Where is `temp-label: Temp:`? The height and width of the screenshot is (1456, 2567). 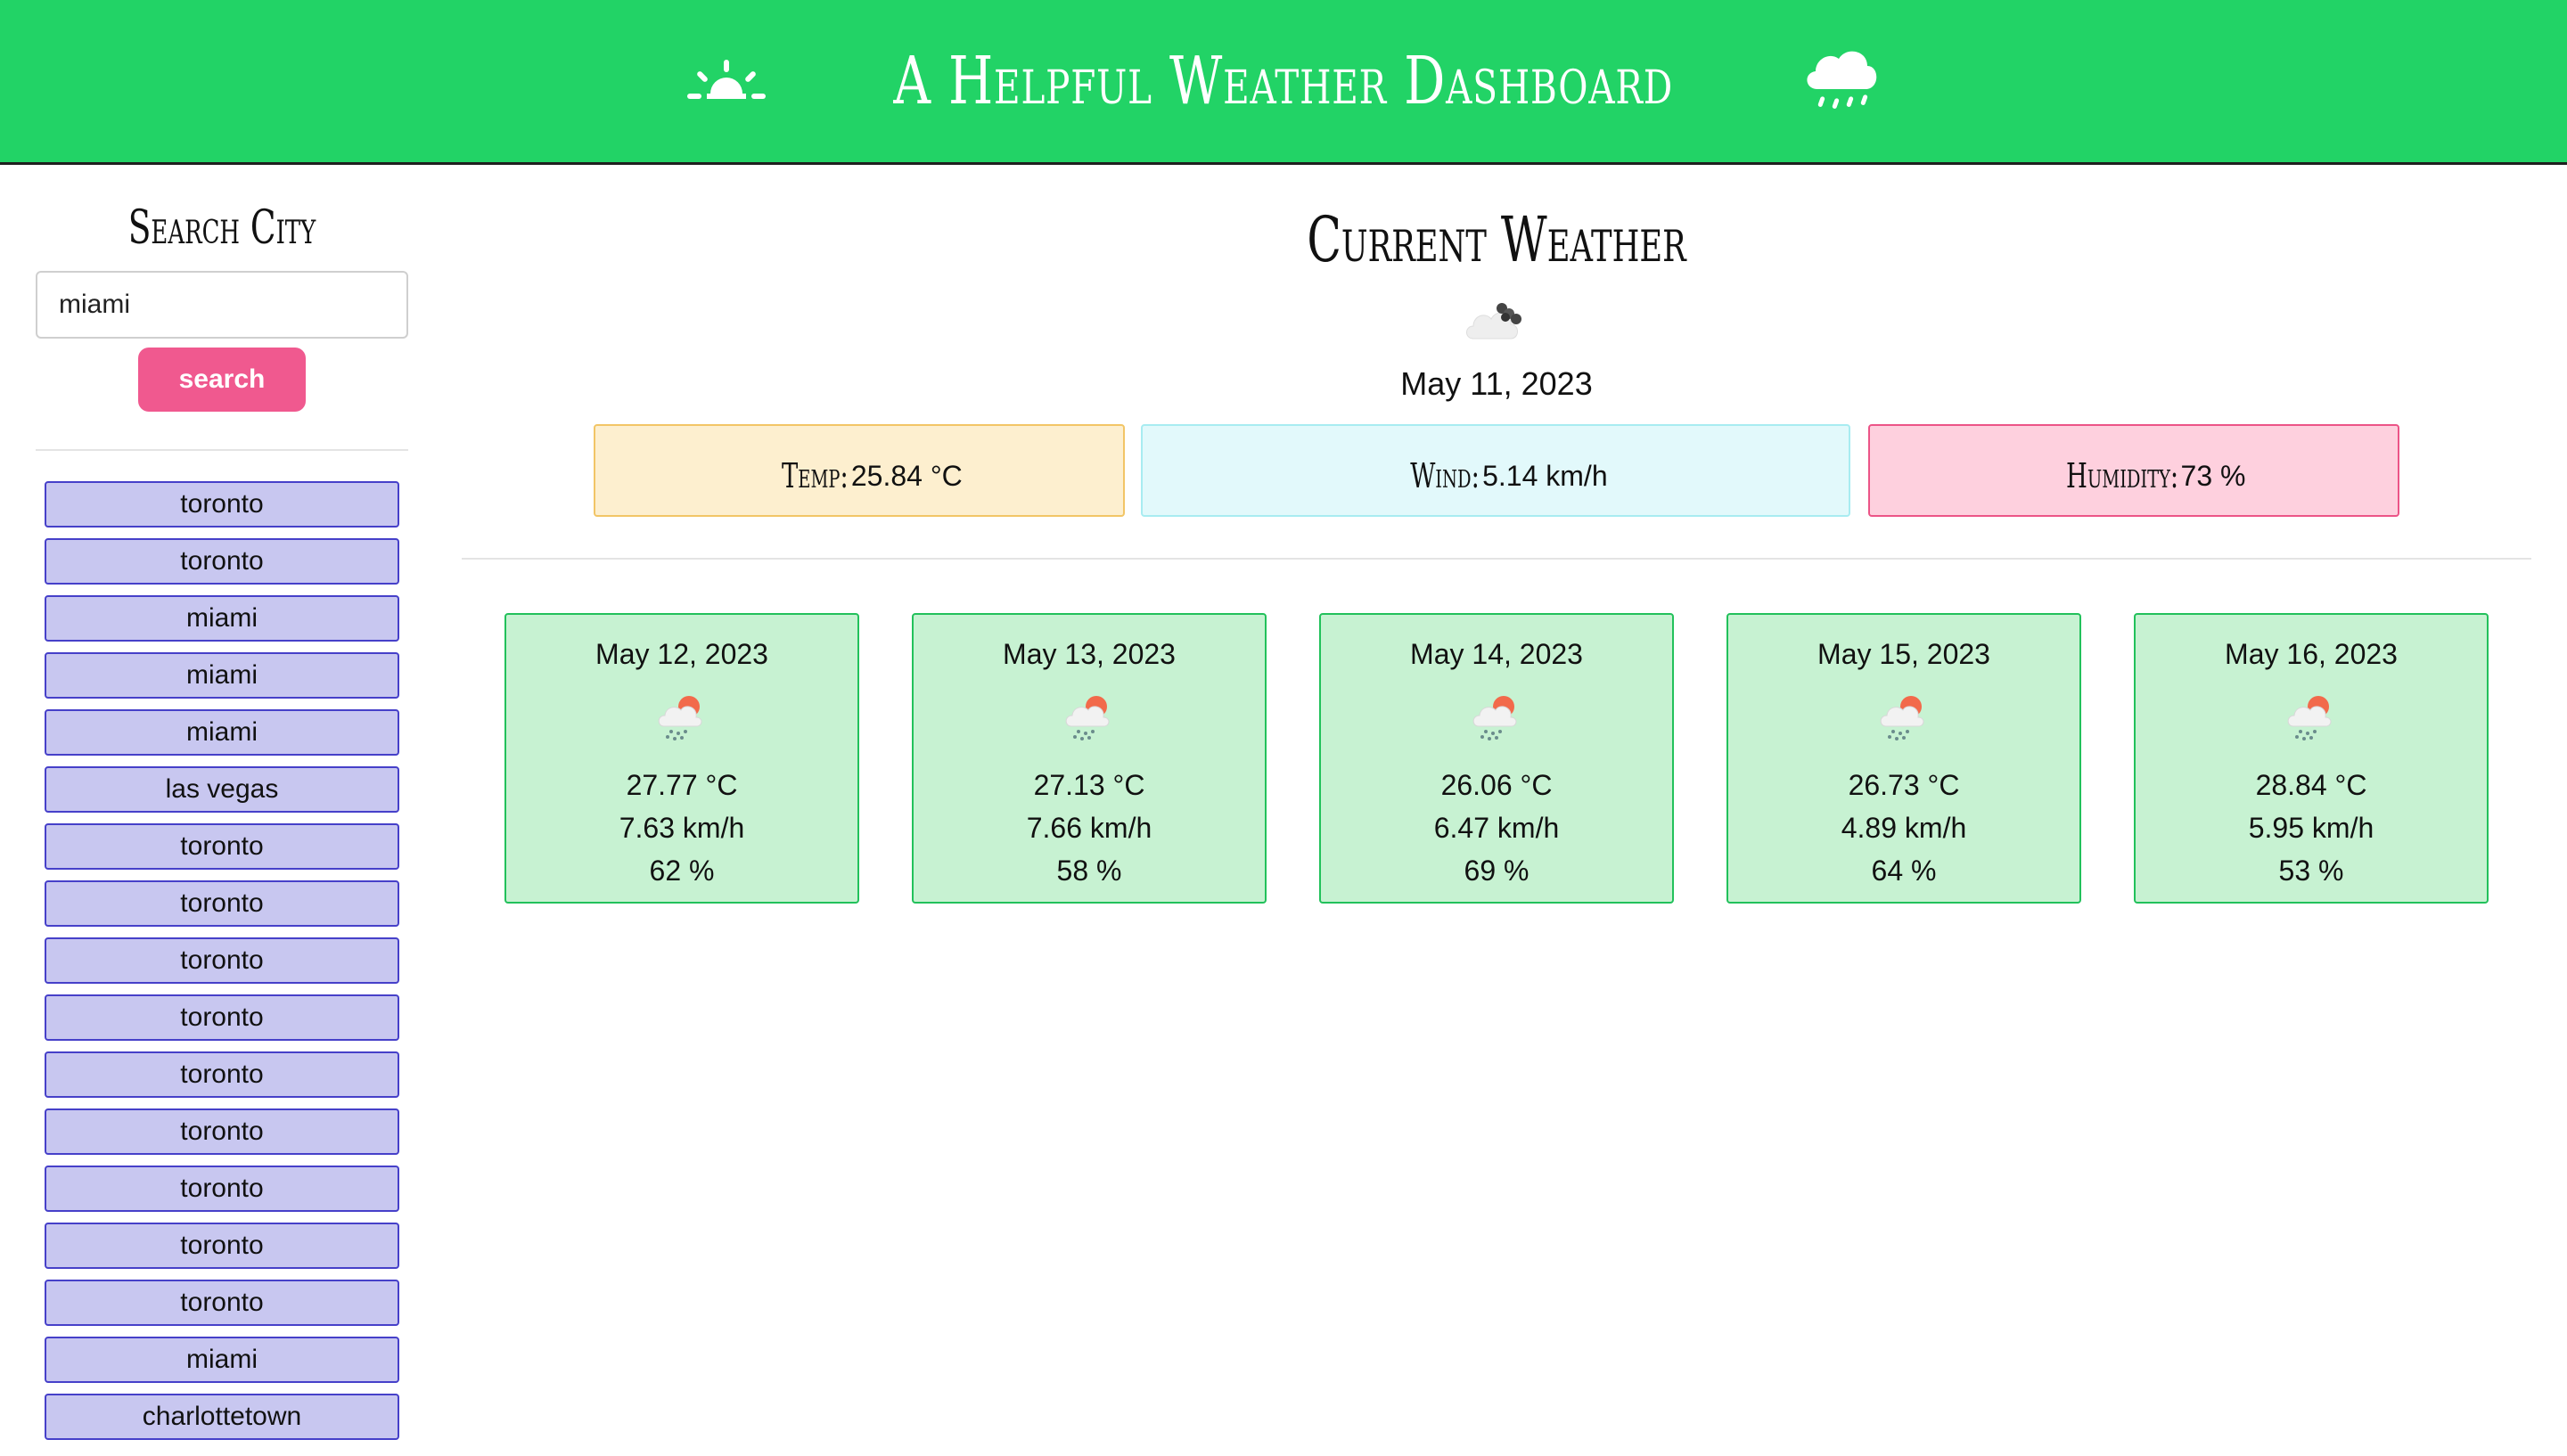 temp-label: Temp: is located at coordinates (816, 476).